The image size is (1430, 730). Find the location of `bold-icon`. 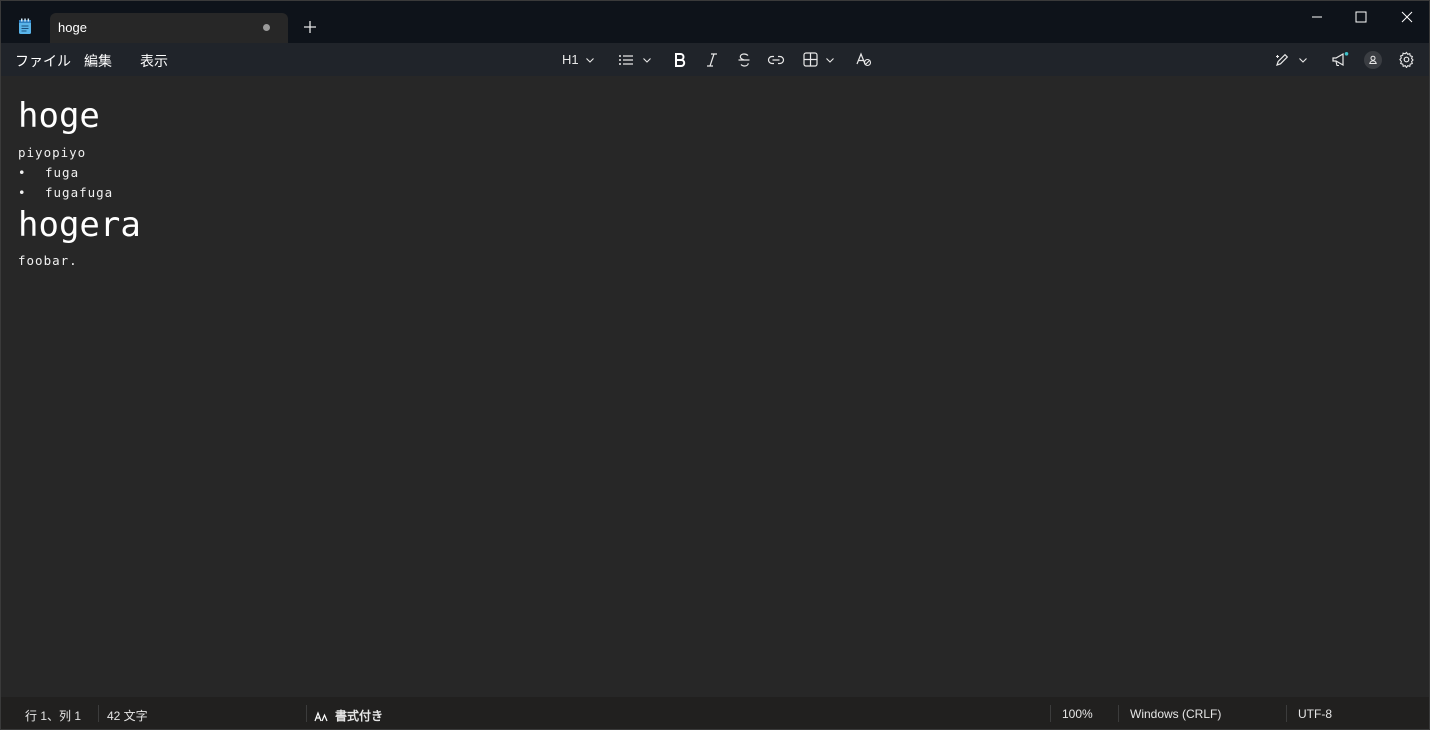

bold-icon is located at coordinates (680, 59).